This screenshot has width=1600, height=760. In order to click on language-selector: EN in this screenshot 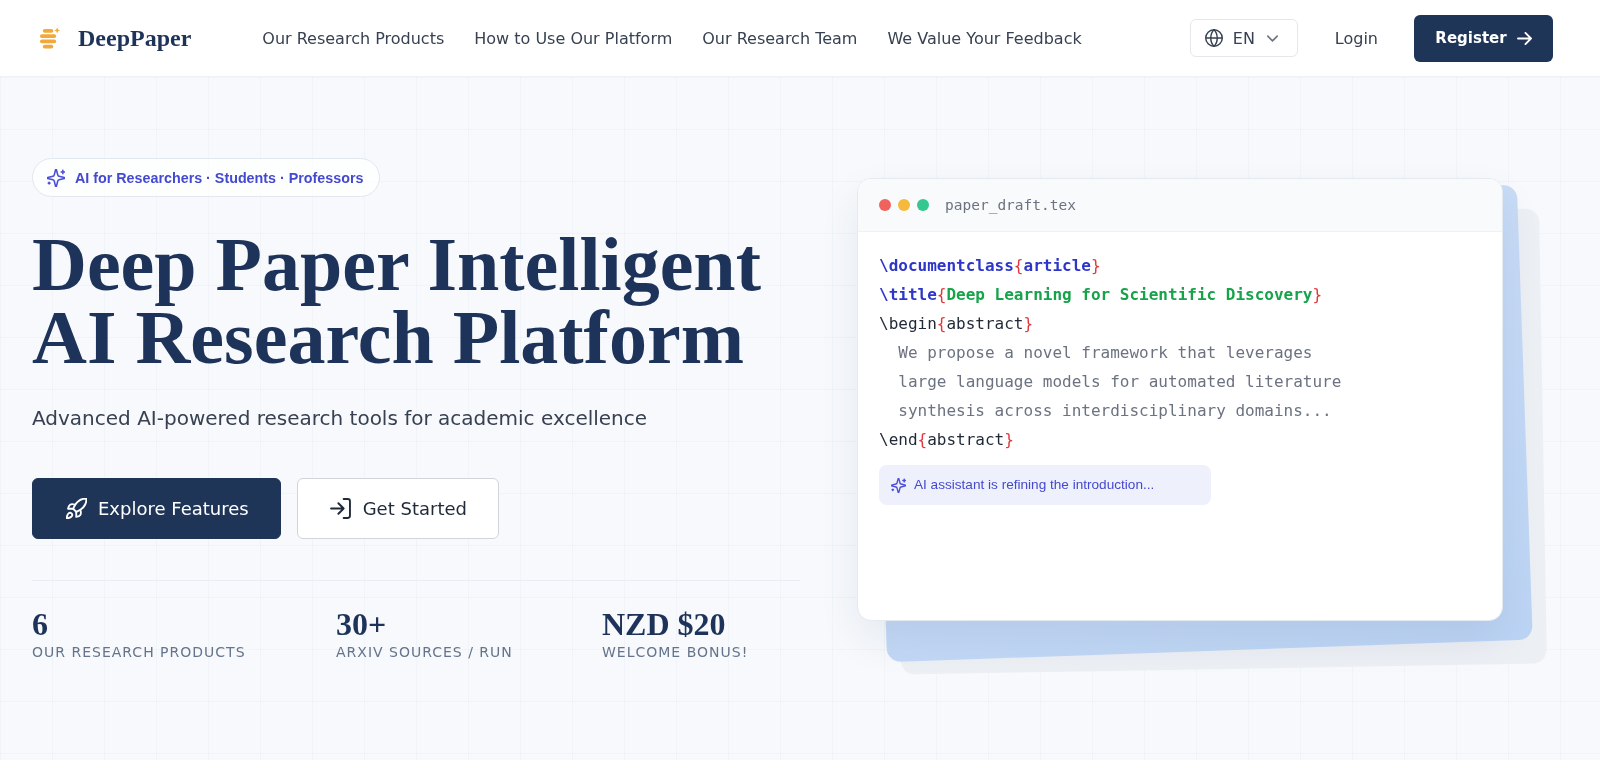, I will do `click(1243, 38)`.